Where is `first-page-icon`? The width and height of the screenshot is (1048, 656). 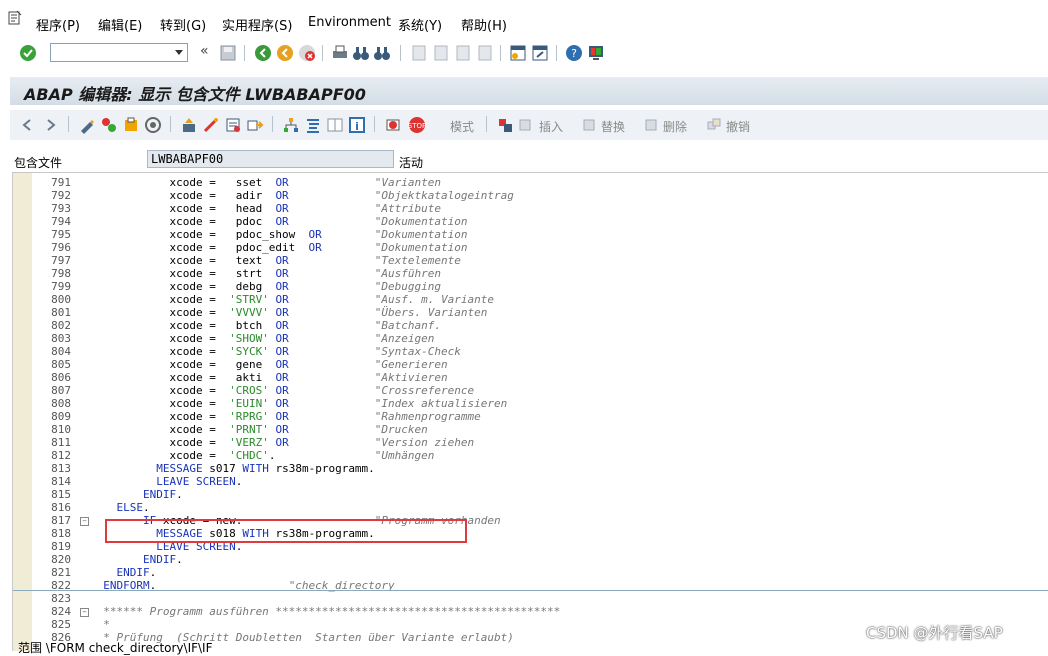 first-page-icon is located at coordinates (419, 53).